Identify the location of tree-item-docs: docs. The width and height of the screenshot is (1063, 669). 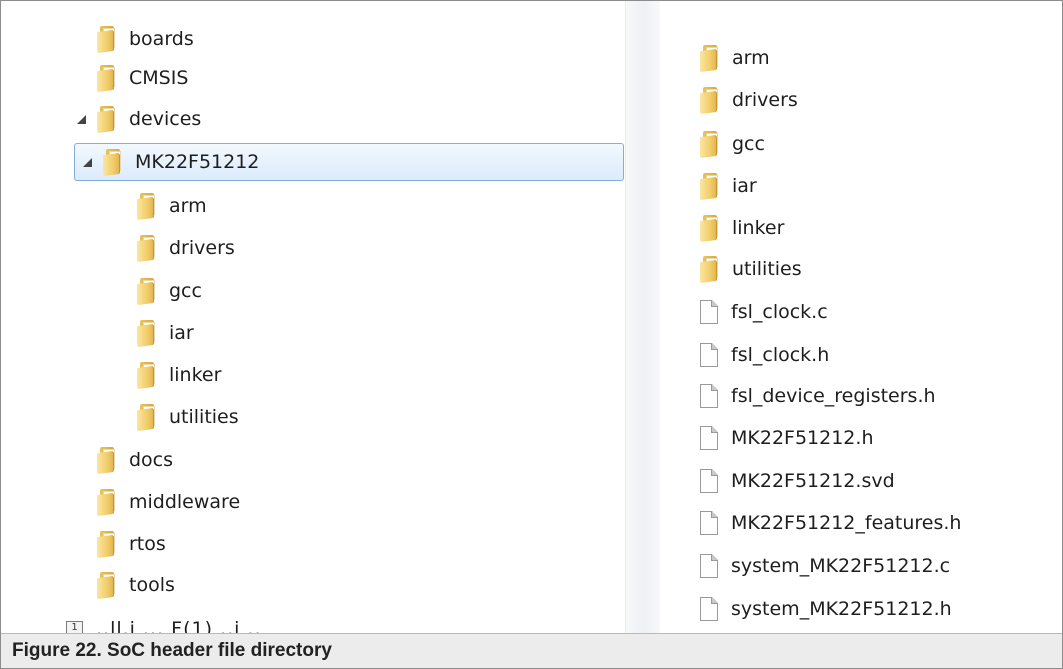
(124, 460).